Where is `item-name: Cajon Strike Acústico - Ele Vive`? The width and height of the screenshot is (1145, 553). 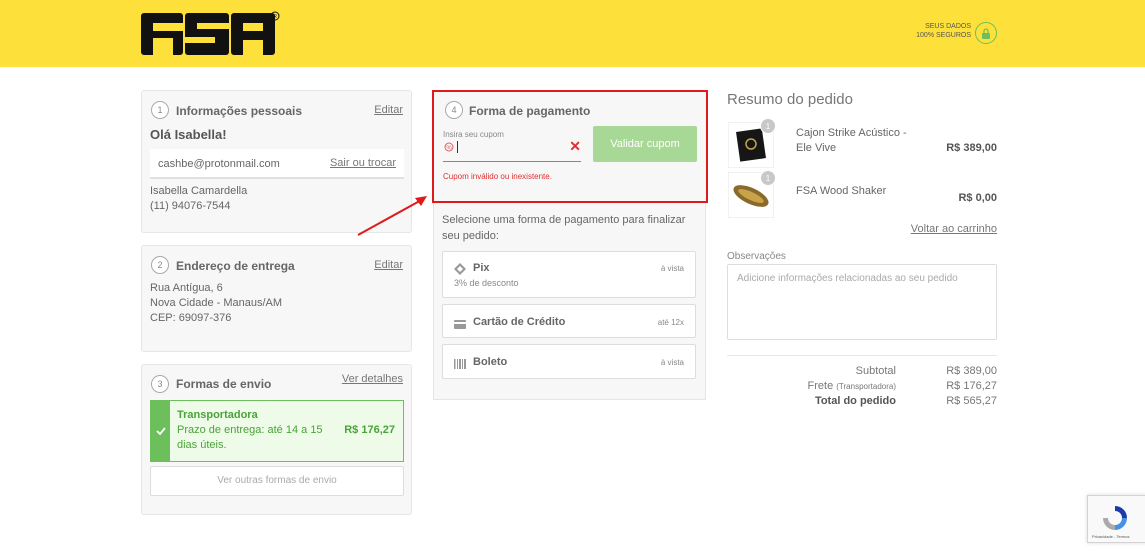 item-name: Cajon Strike Acústico - Ele Vive is located at coordinates (851, 140).